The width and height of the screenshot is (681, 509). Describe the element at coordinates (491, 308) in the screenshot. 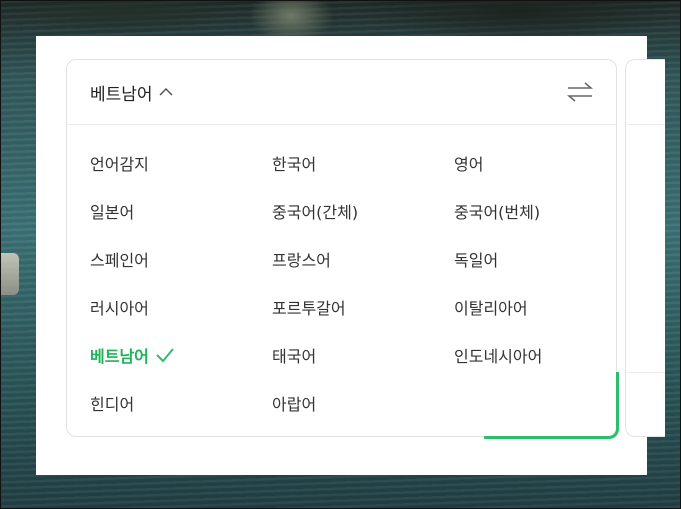

I see `language-option-label: 이탈리아어` at that location.